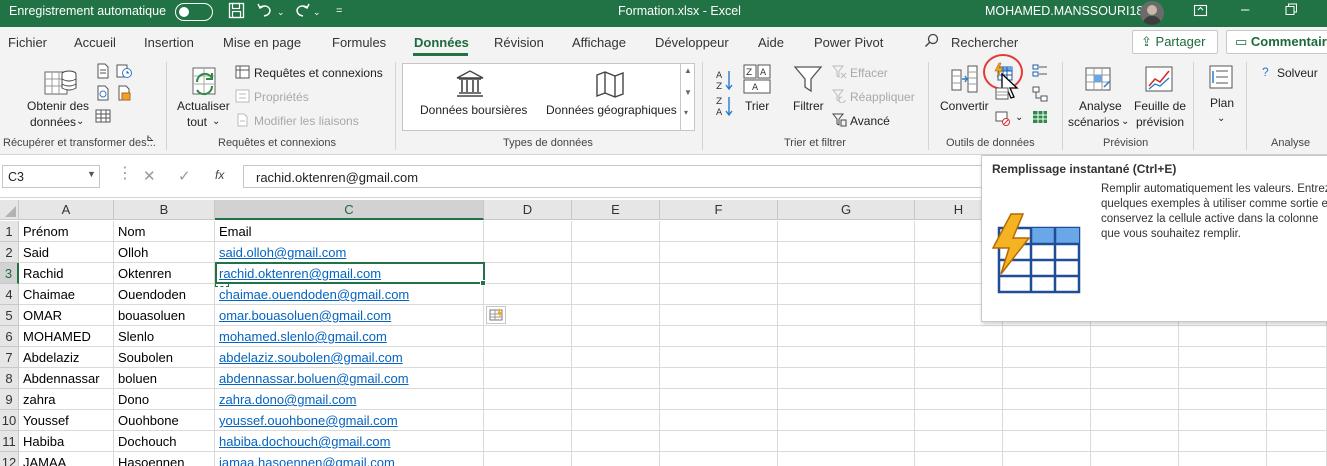 Image resolution: width=1327 pixels, height=466 pixels. What do you see at coordinates (66, 252) in the screenshot?
I see `cell-a2: Said` at bounding box center [66, 252].